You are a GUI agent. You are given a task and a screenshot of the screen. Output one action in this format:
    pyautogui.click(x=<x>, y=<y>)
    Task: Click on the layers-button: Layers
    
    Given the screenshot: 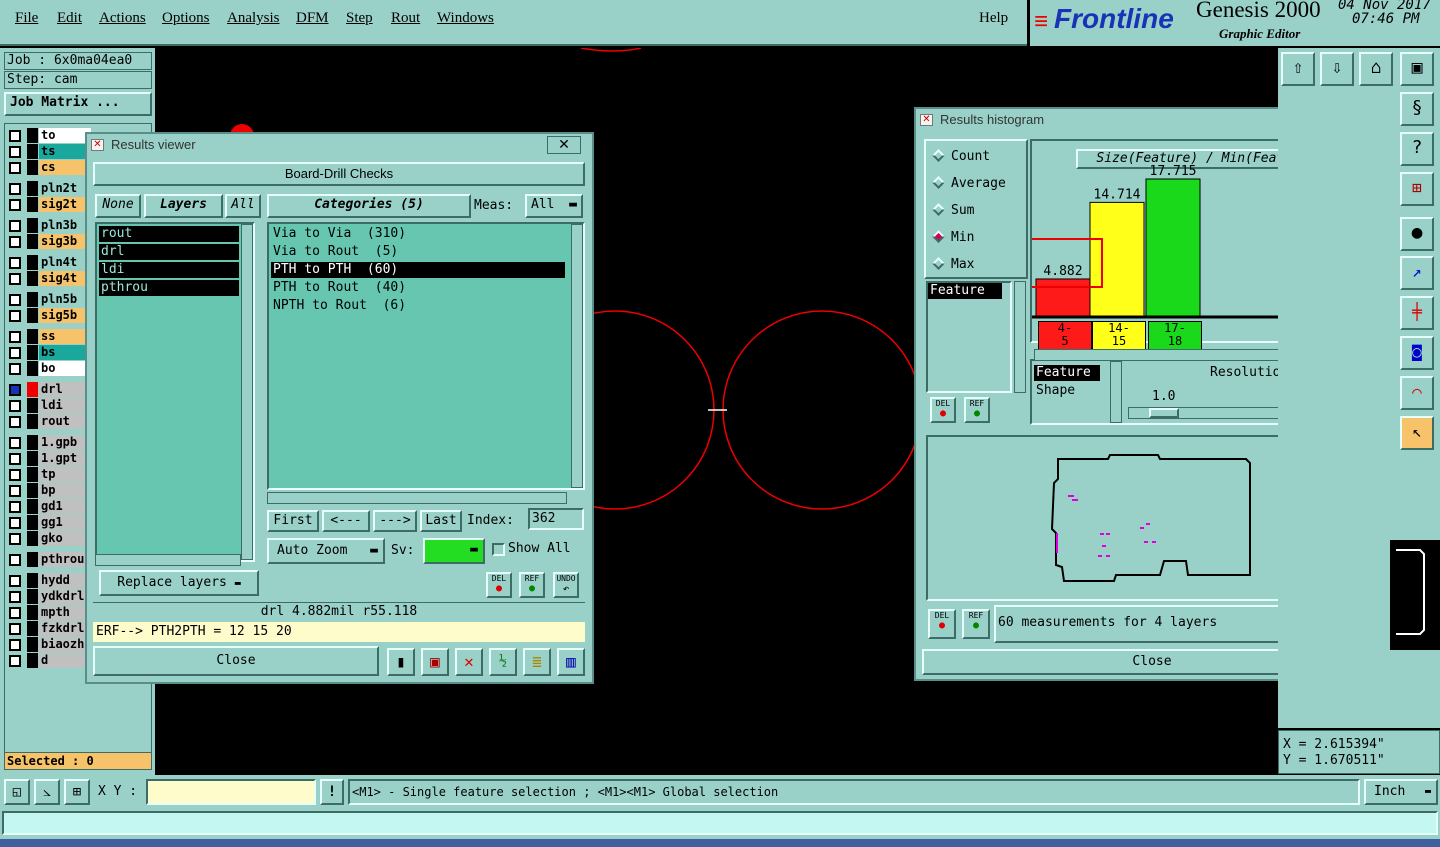 What is the action you would take?
    pyautogui.click(x=183, y=206)
    